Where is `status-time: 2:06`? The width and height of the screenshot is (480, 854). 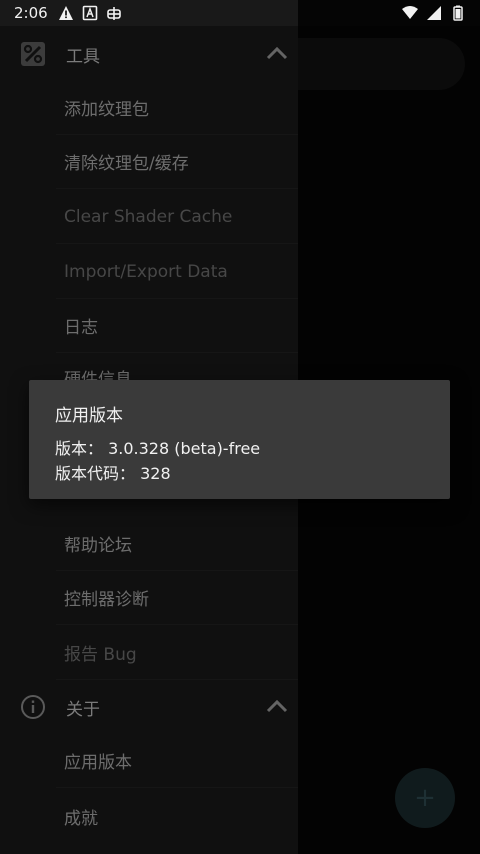 status-time: 2:06 is located at coordinates (31, 13).